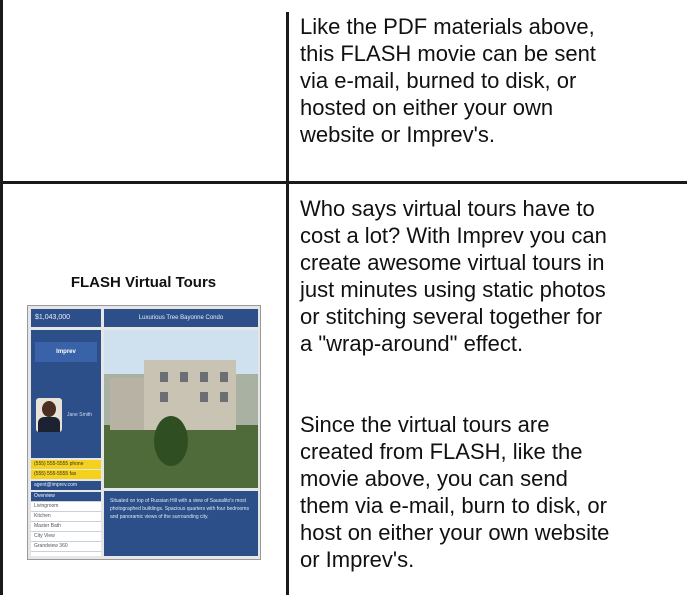  What do you see at coordinates (66, 517) in the screenshot?
I see `menu-item: Kitchen` at bounding box center [66, 517].